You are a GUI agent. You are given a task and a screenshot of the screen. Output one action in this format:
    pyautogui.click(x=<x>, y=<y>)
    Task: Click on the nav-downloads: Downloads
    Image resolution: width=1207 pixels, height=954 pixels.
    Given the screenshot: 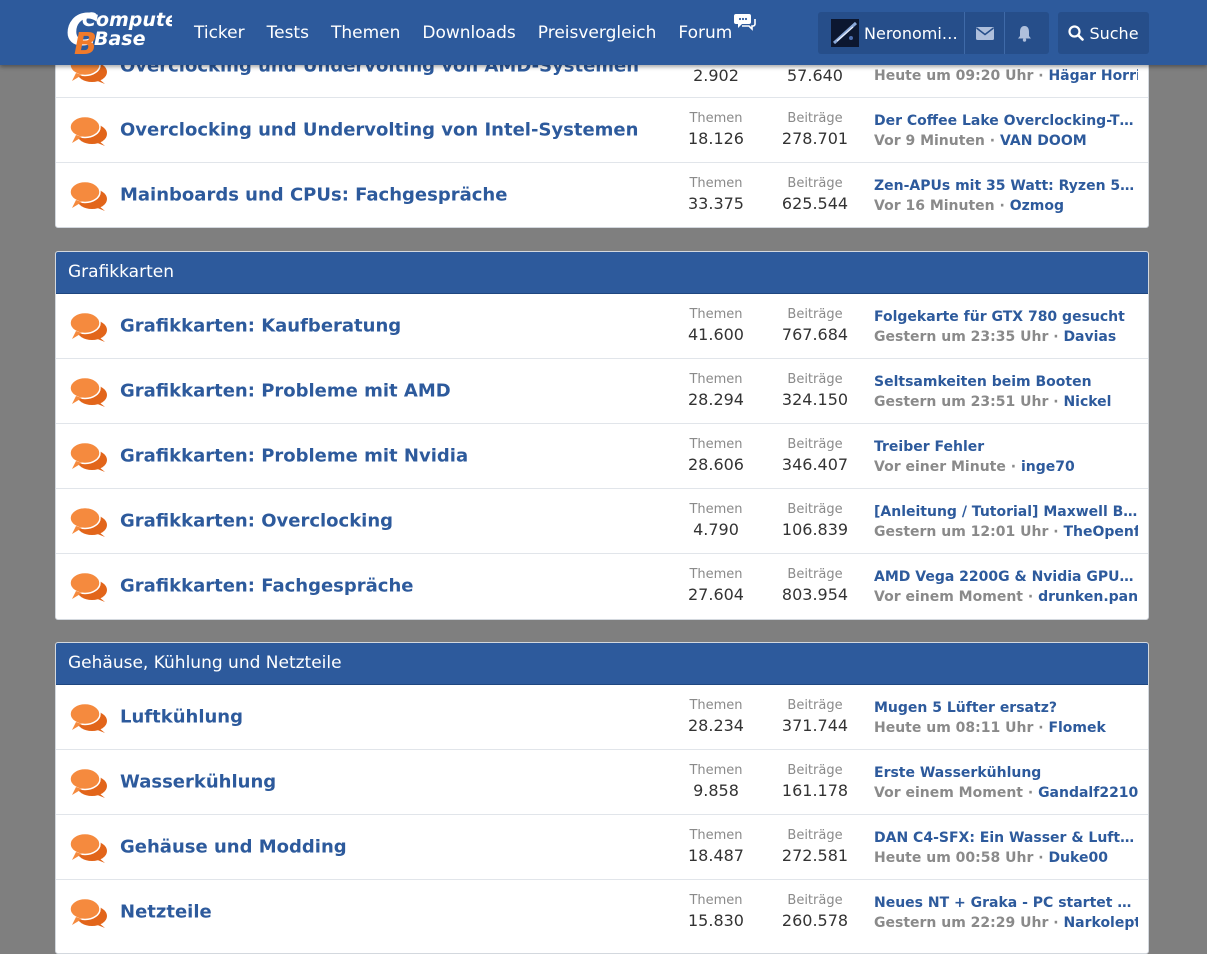 What is the action you would take?
    pyautogui.click(x=468, y=33)
    